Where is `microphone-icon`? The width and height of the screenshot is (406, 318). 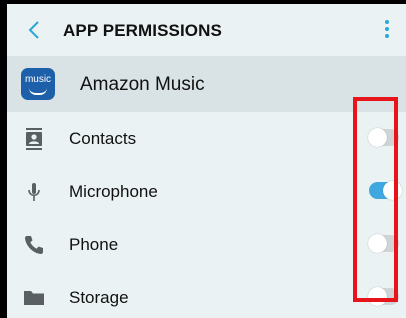 microphone-icon is located at coordinates (34, 192).